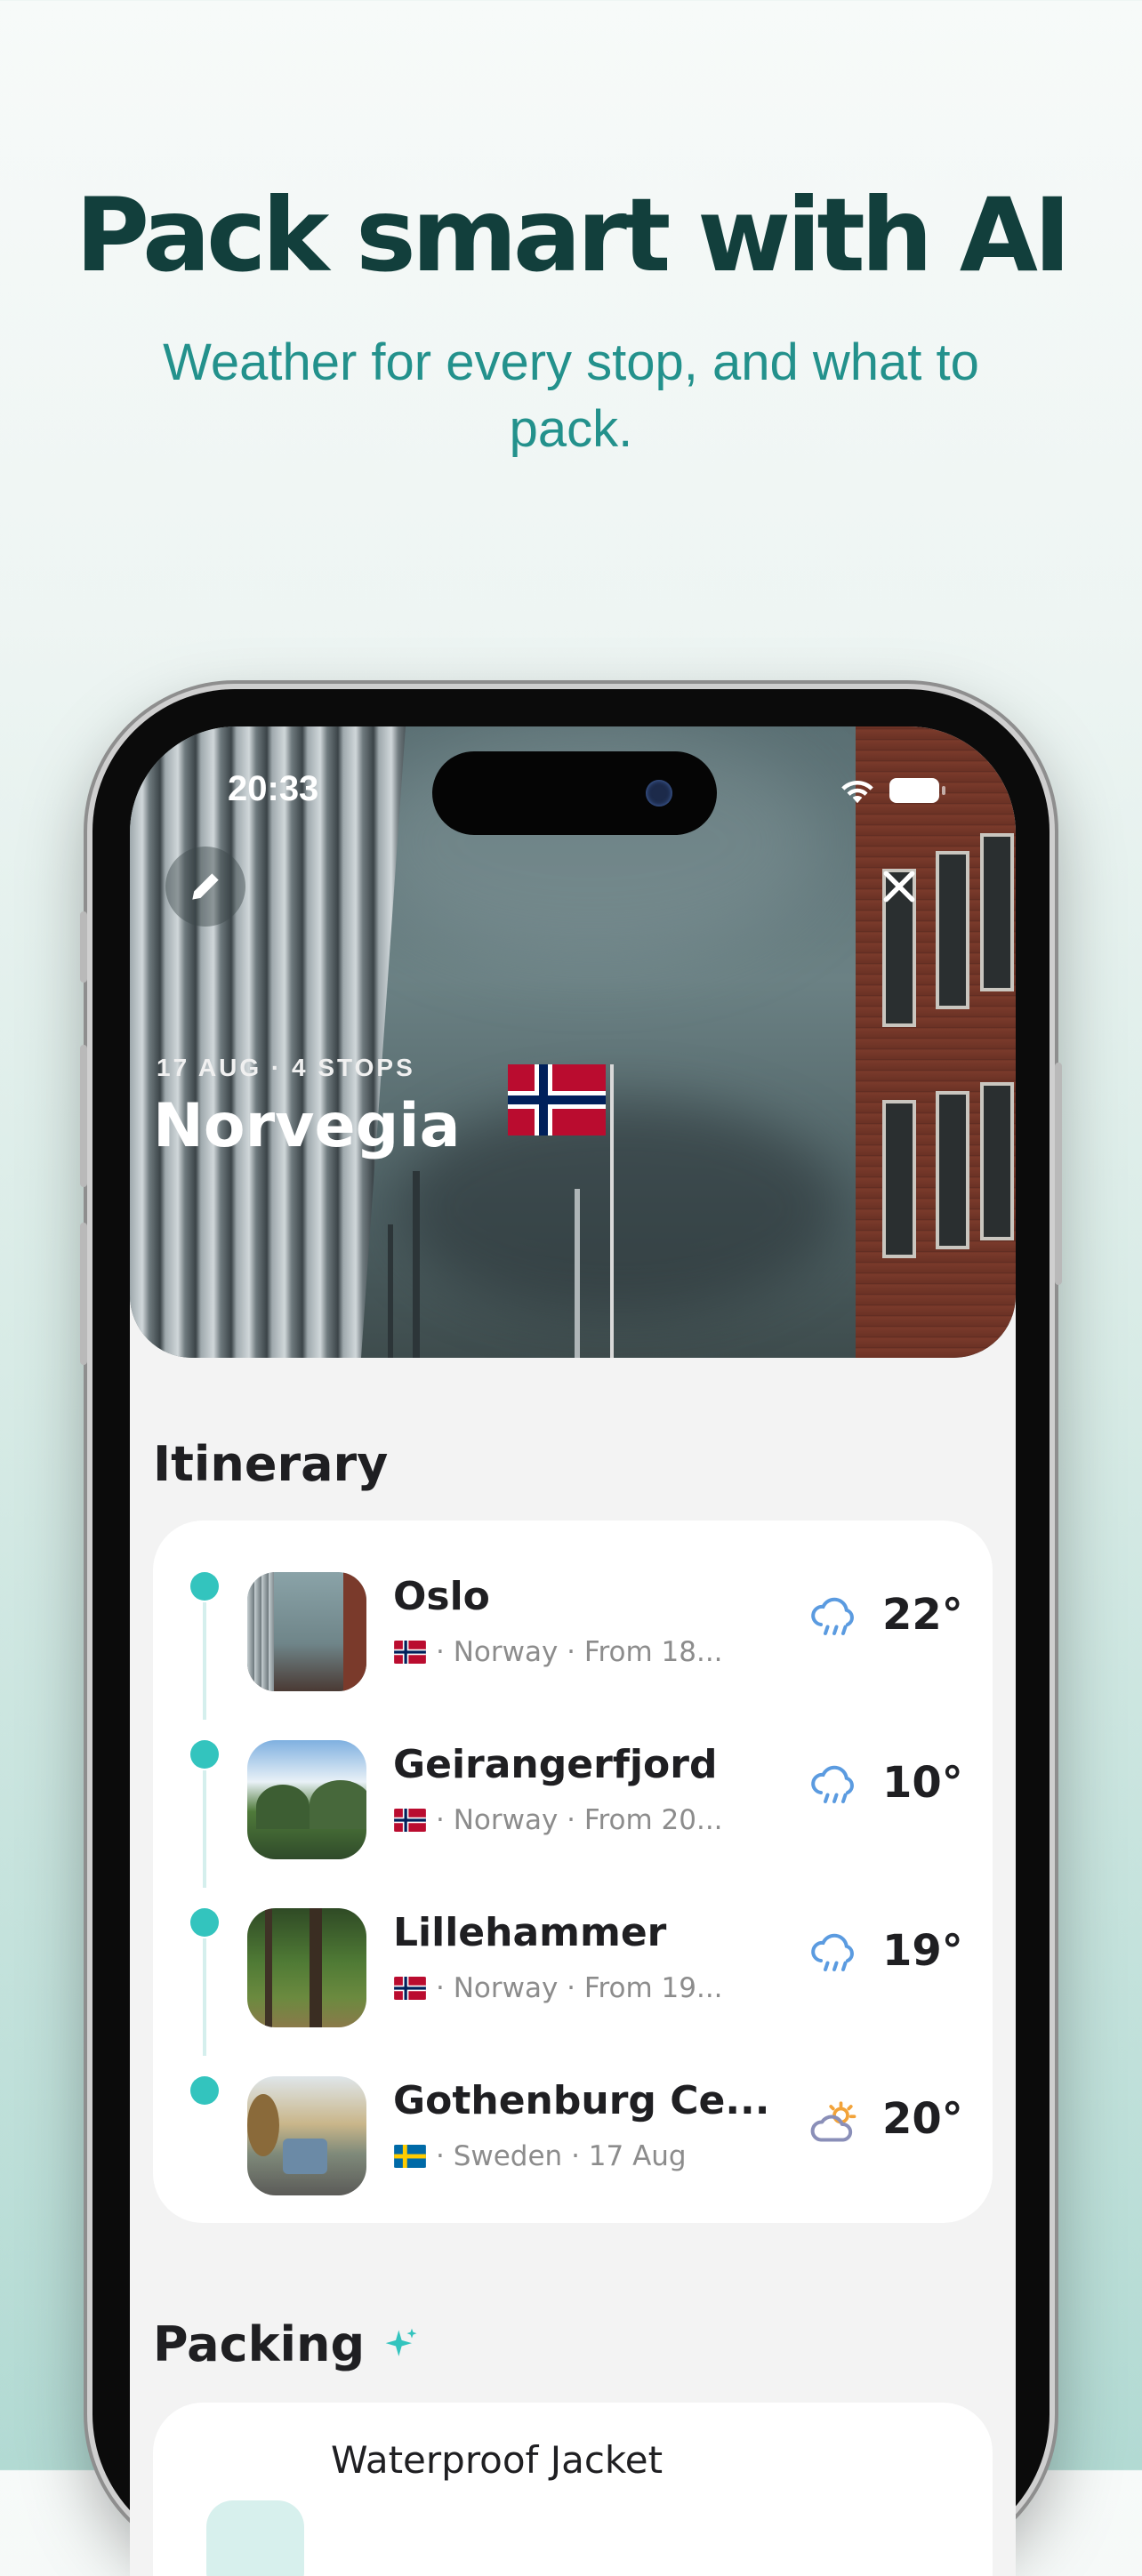  I want to click on close-button, so click(899, 887).